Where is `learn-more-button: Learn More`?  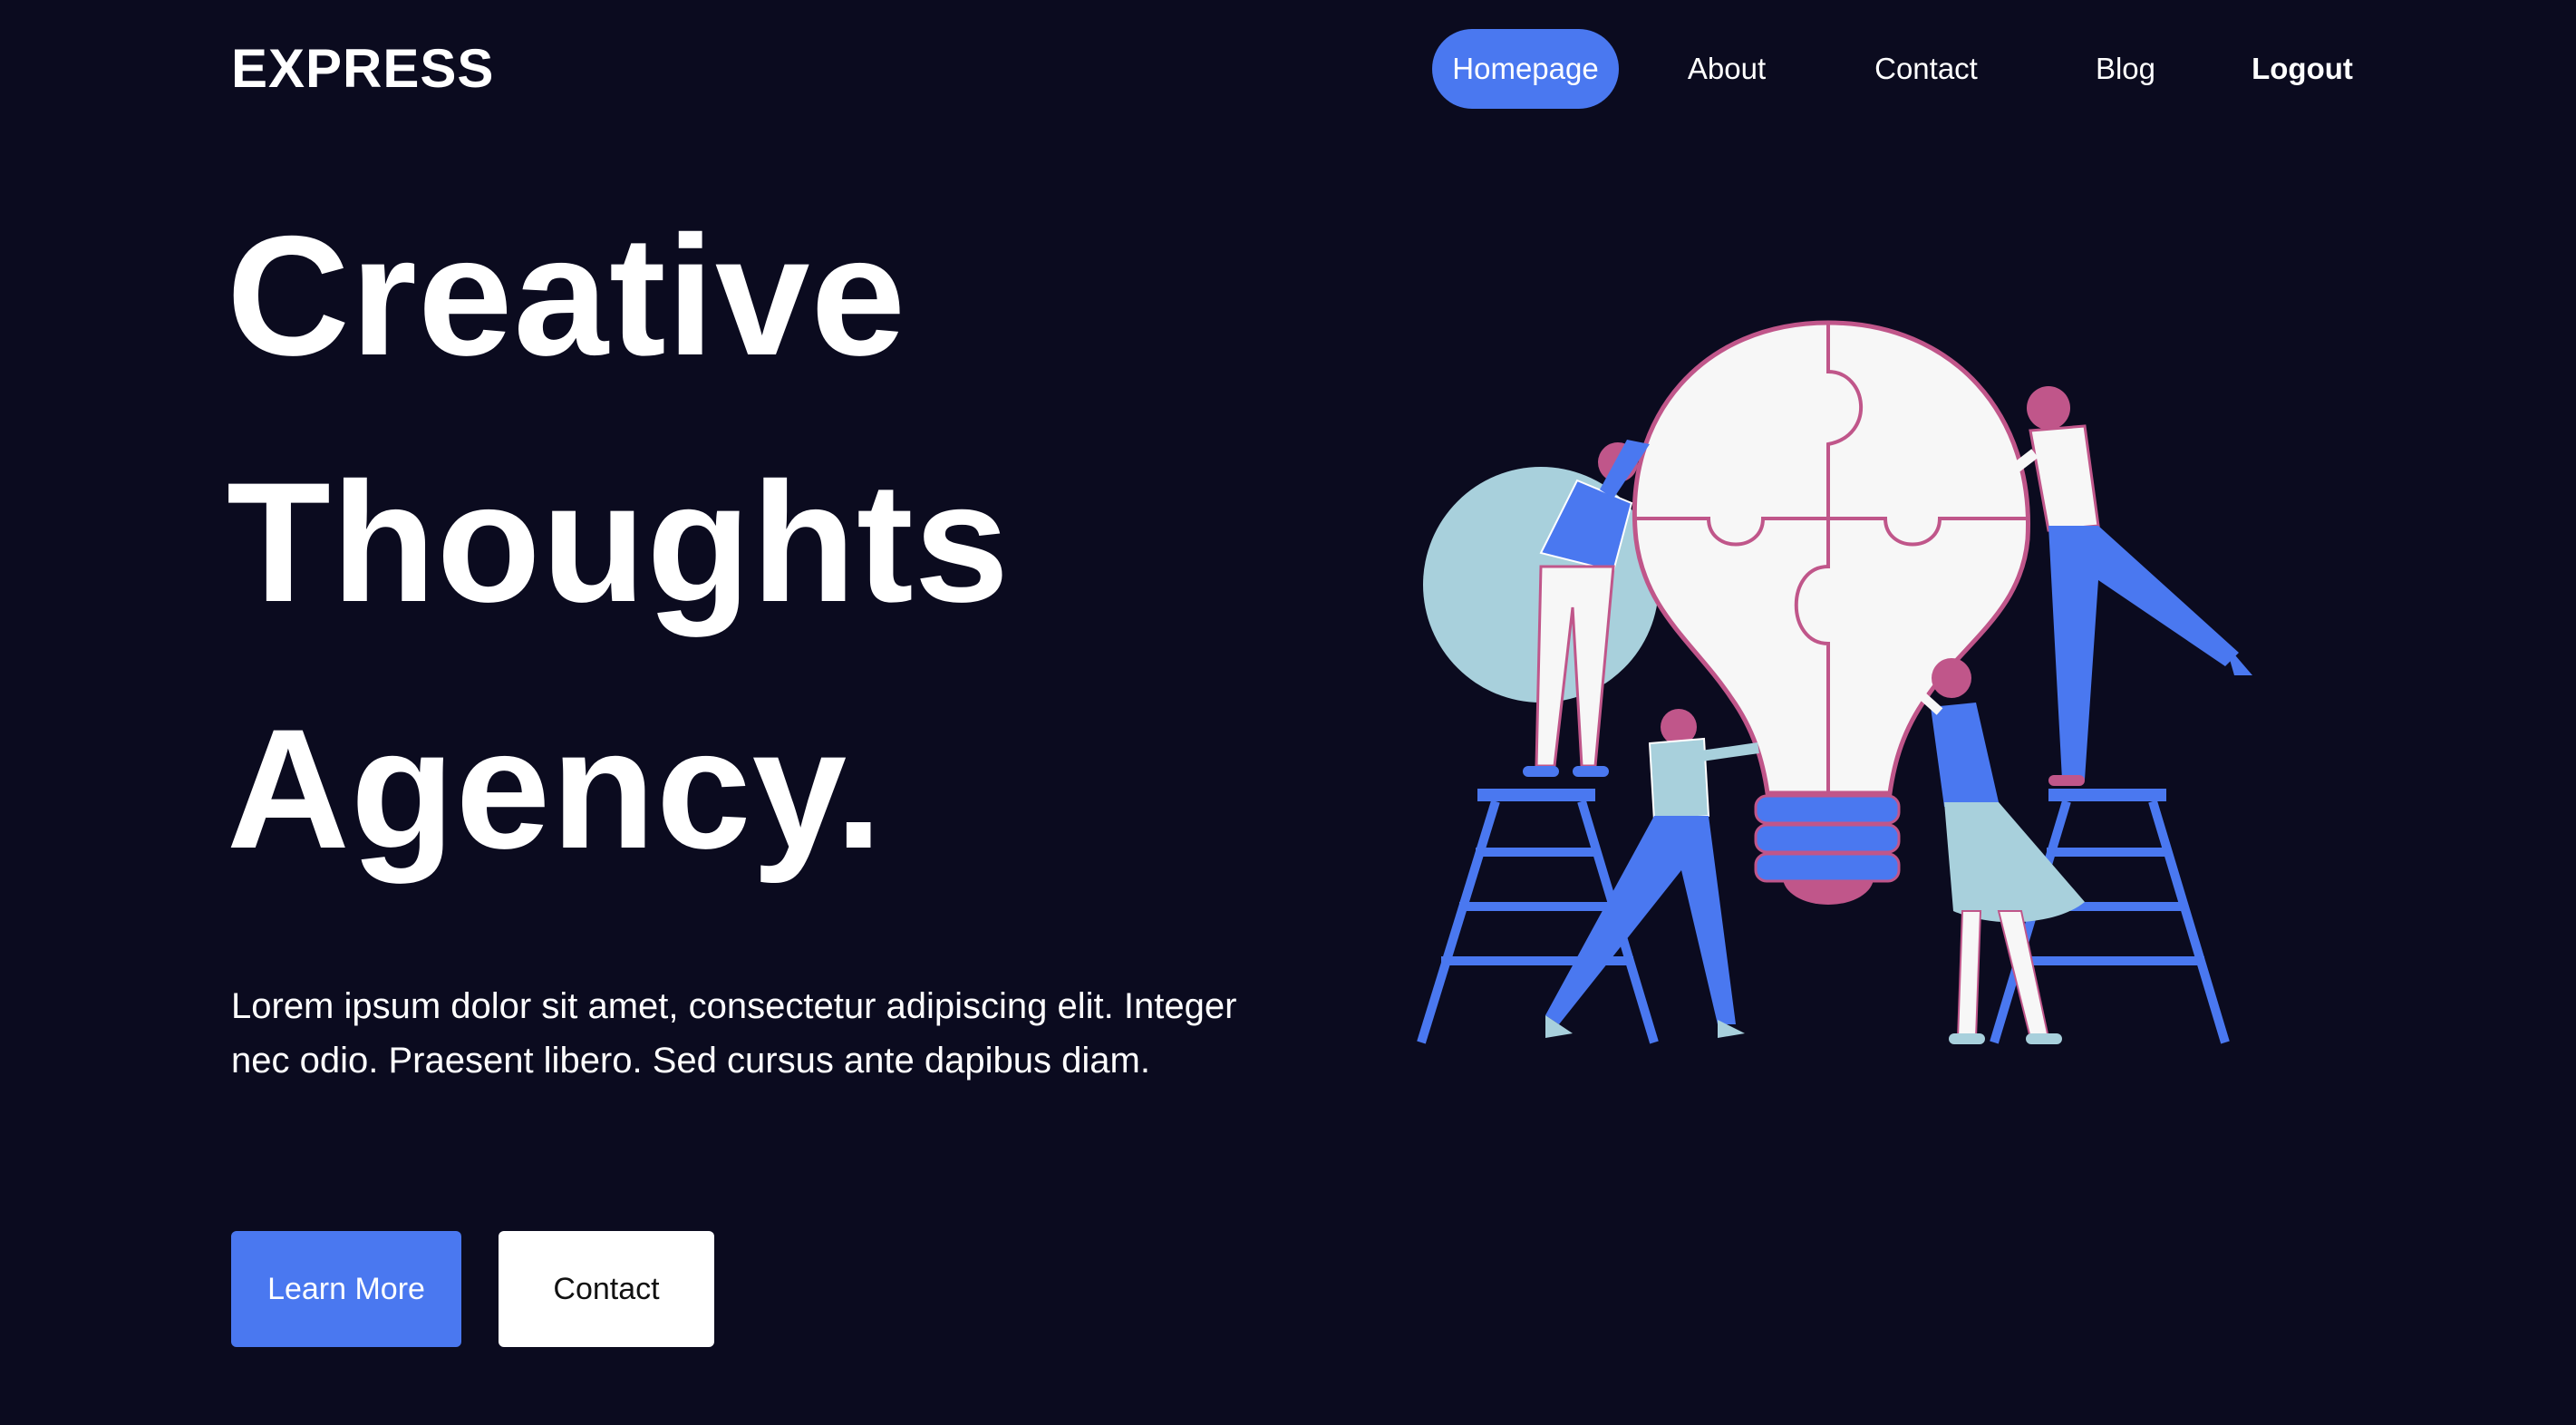
learn-more-button: Learn More is located at coordinates (346, 1289).